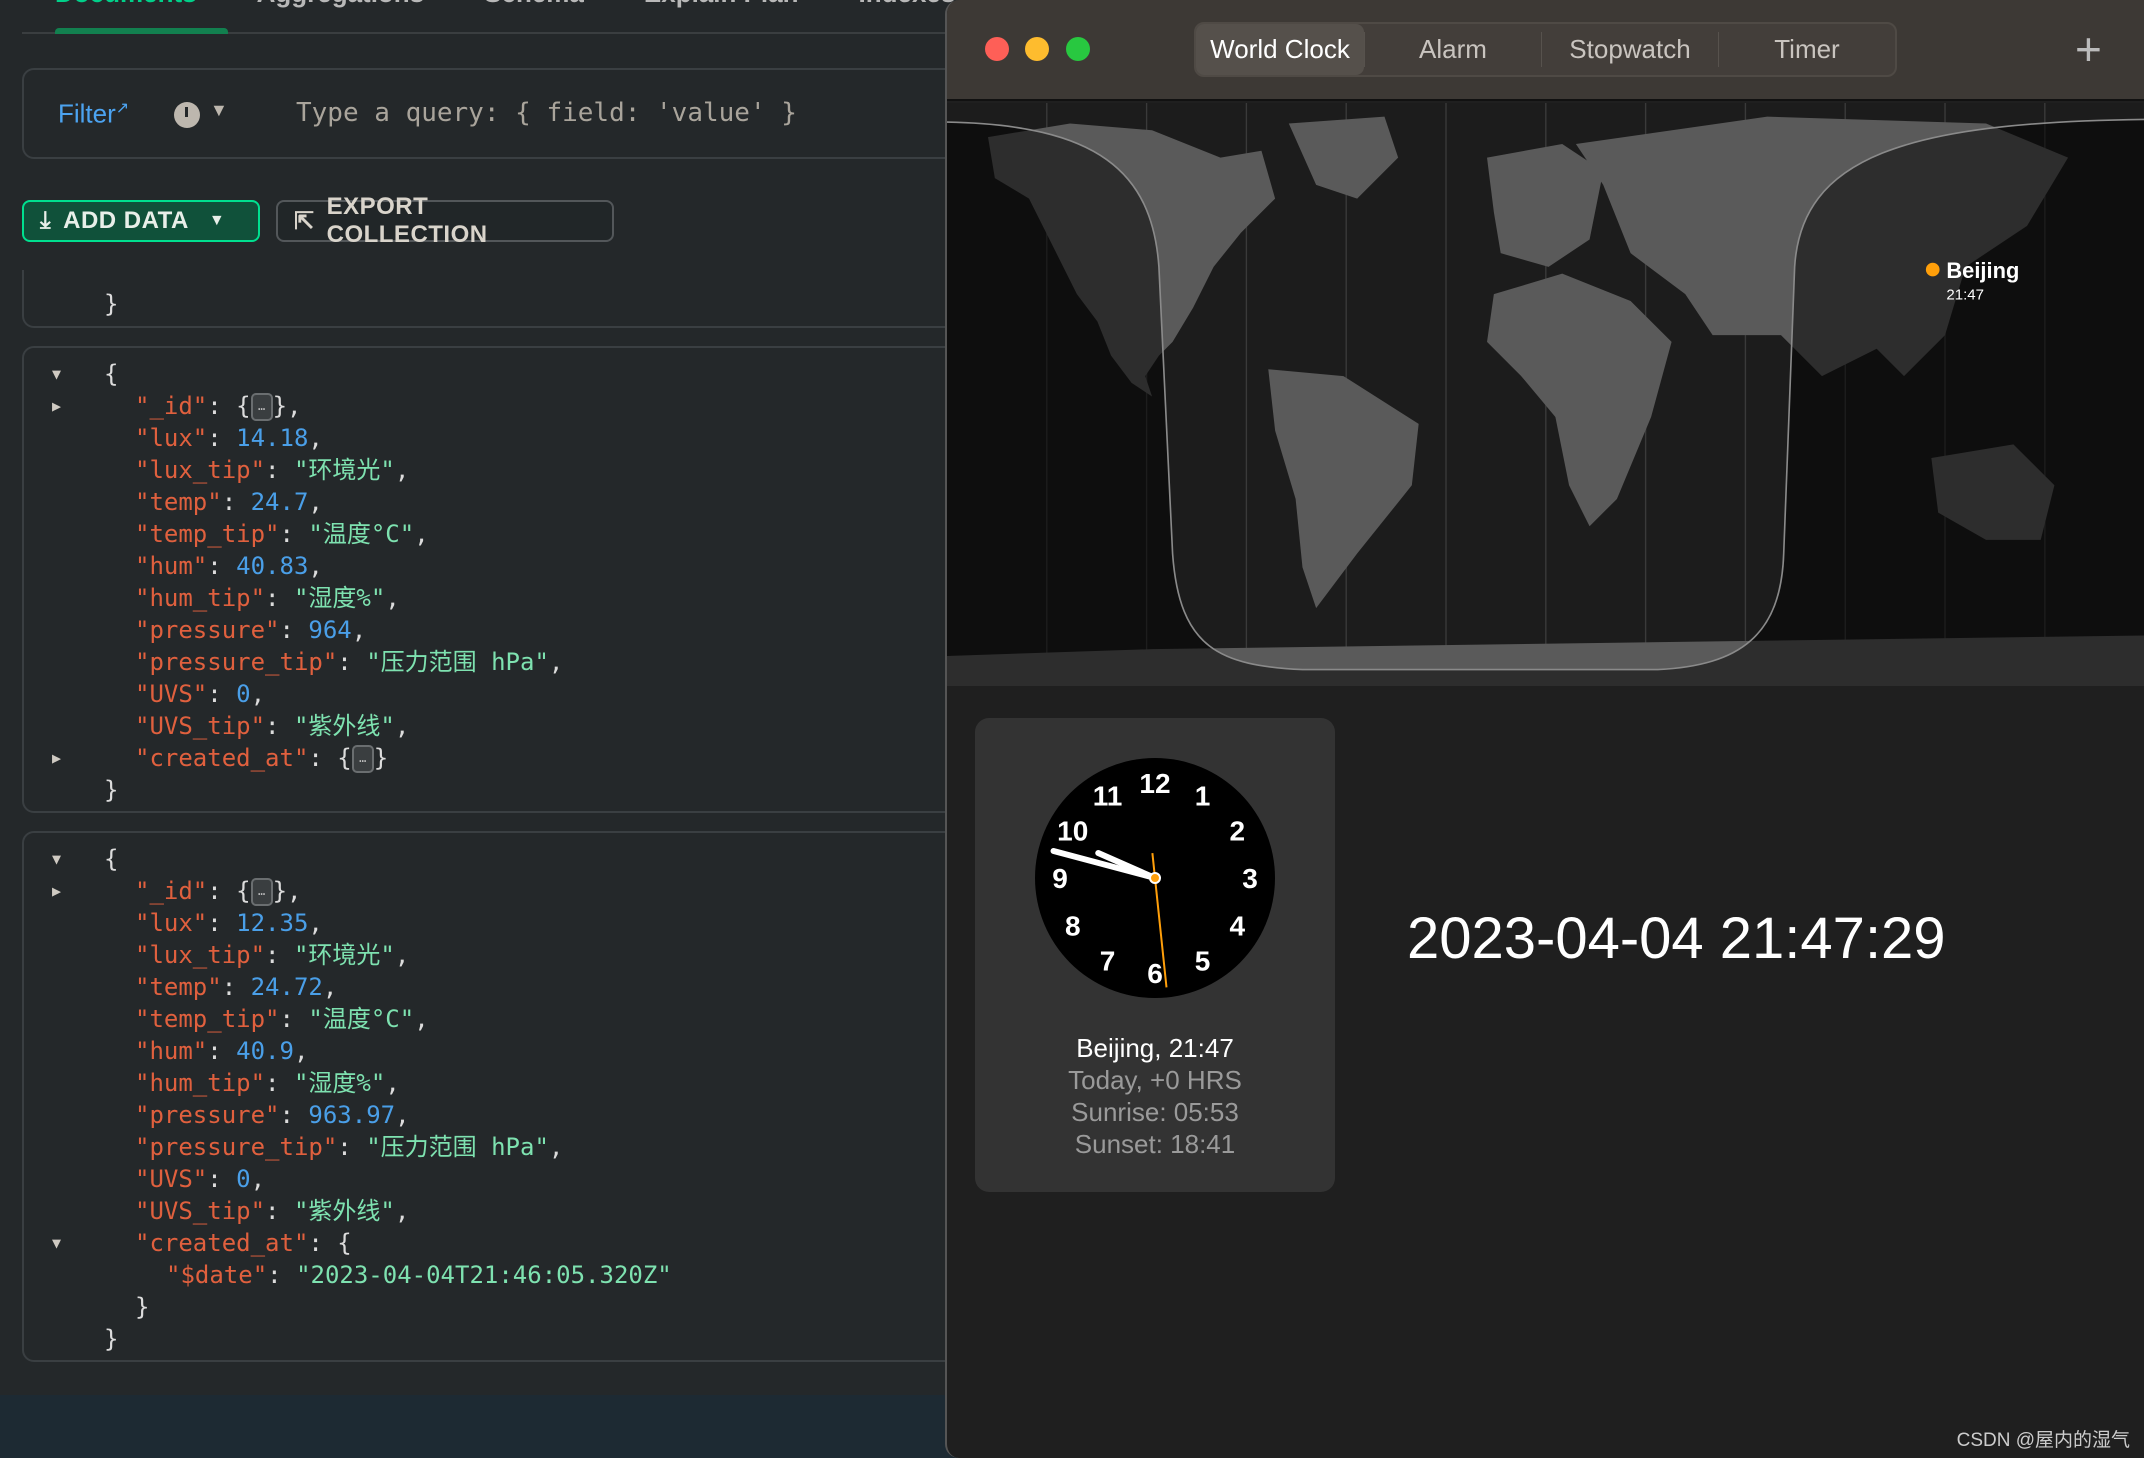 The width and height of the screenshot is (2144, 1458). Describe the element at coordinates (1060, 878) in the screenshot. I see `clock-numeral: 9` at that location.